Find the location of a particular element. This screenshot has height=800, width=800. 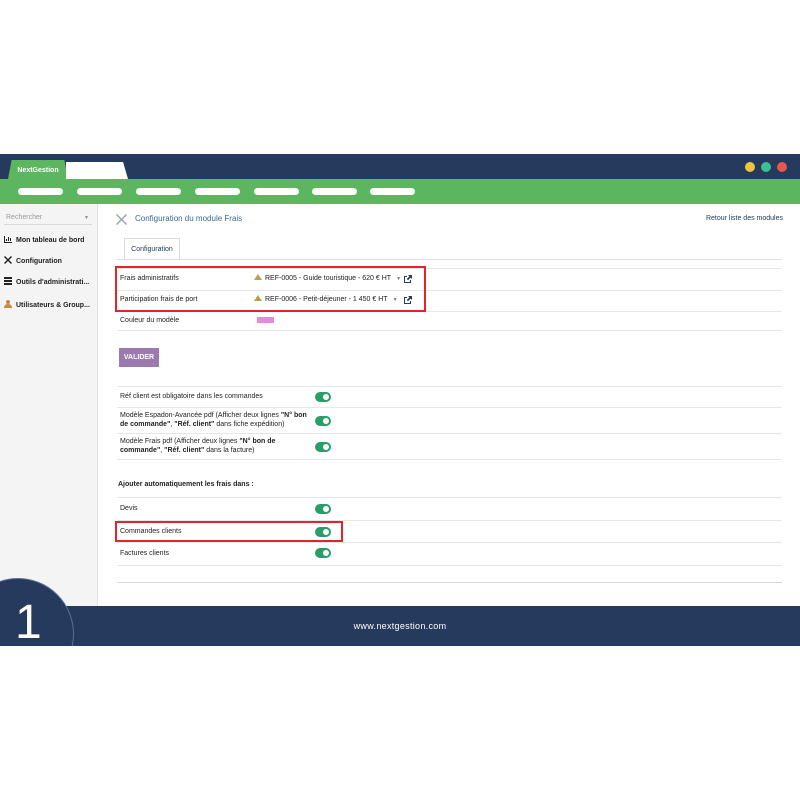

step-badge: 1 is located at coordinates (37, 612).